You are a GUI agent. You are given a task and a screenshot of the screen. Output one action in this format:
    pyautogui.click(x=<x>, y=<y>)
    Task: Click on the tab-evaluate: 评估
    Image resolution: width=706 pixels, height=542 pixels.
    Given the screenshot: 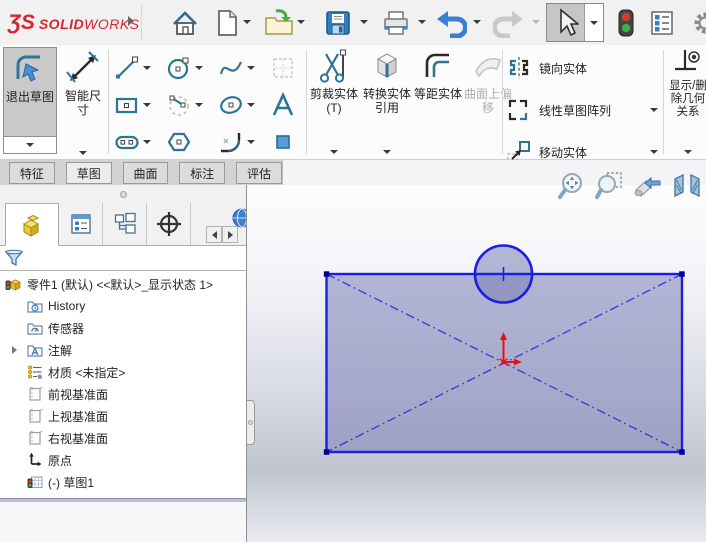 What is the action you would take?
    pyautogui.click(x=259, y=173)
    